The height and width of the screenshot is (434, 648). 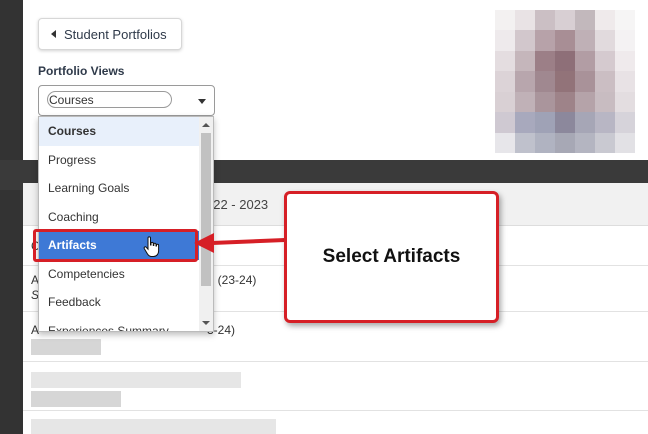 What do you see at coordinates (115, 34) in the screenshot?
I see `back-button-label: Student Portfolios` at bounding box center [115, 34].